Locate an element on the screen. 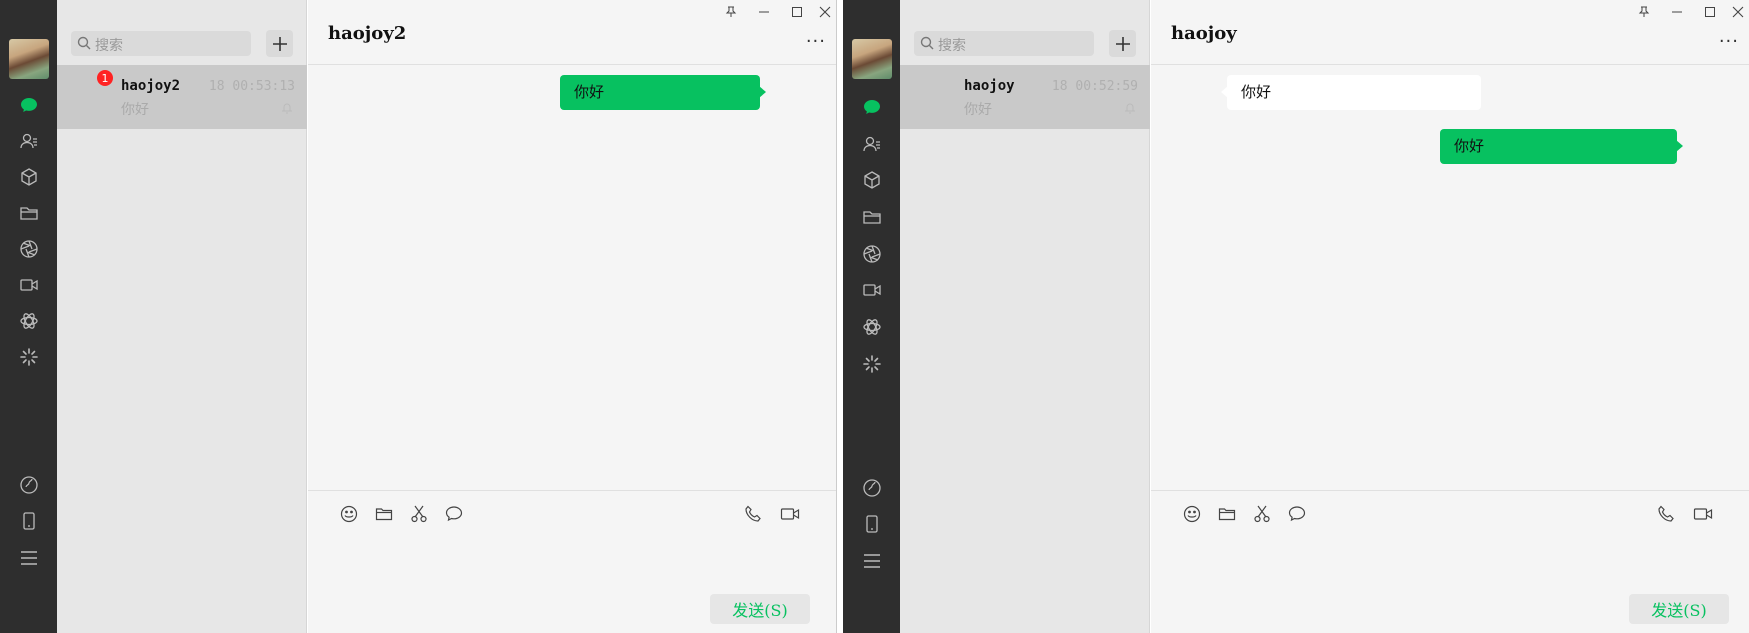 The width and height of the screenshot is (1749, 633). message-time: 18 00:53:13 is located at coordinates (251, 86).